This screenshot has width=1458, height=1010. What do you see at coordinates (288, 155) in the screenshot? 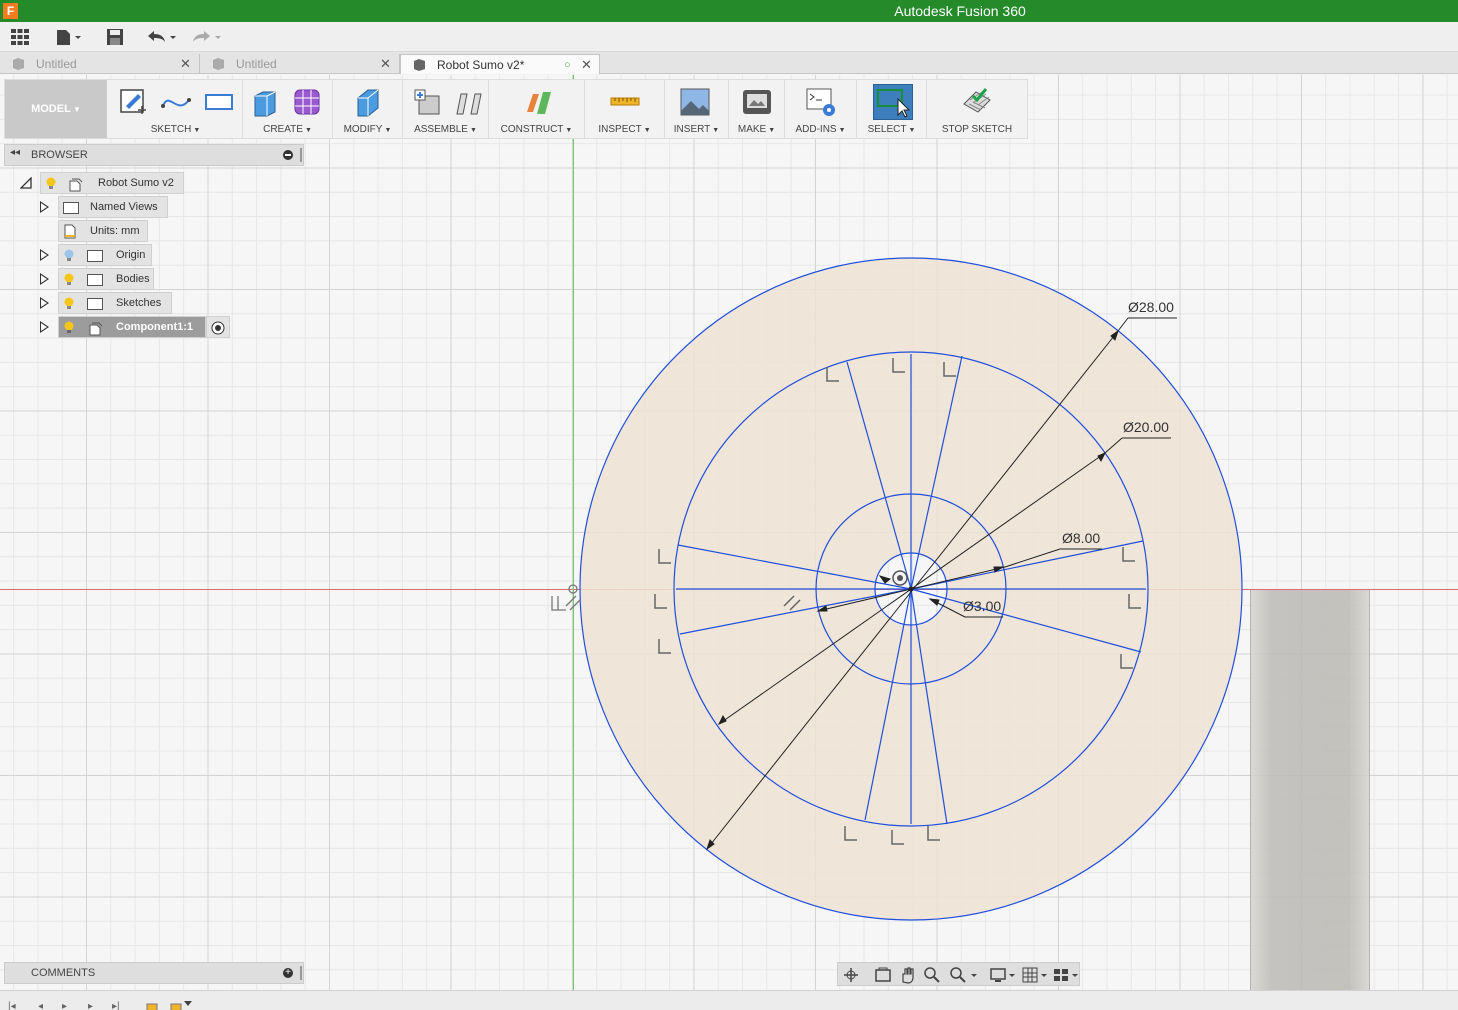
I see `minimize-panel-icon` at bounding box center [288, 155].